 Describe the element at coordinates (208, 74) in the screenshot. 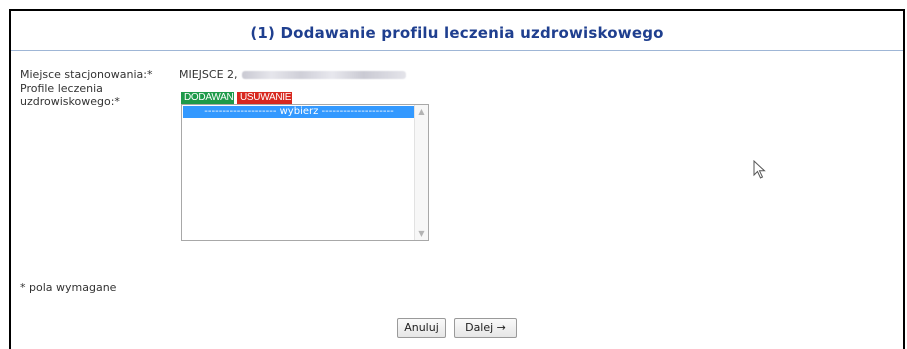

I see `location-value-text: MIEJSCE 2,` at that location.